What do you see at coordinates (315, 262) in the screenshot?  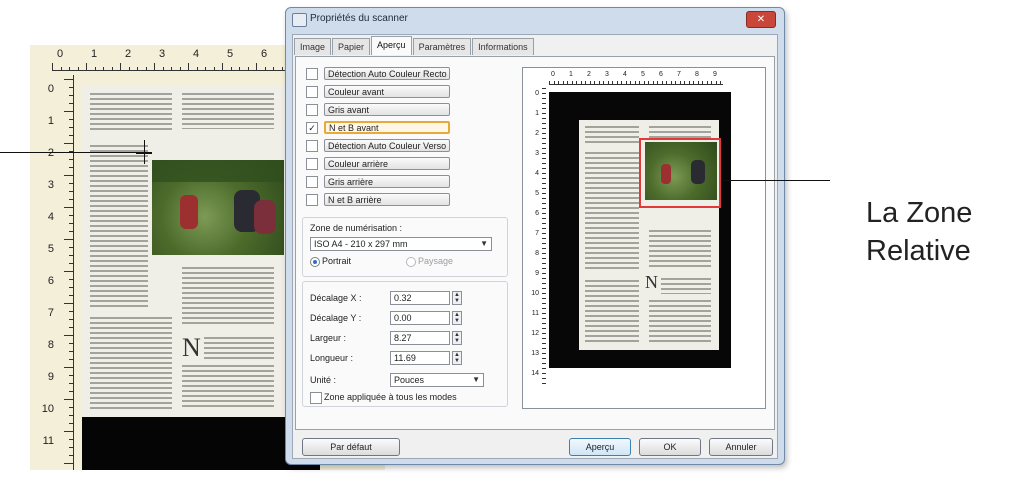 I see `portrait-radio` at bounding box center [315, 262].